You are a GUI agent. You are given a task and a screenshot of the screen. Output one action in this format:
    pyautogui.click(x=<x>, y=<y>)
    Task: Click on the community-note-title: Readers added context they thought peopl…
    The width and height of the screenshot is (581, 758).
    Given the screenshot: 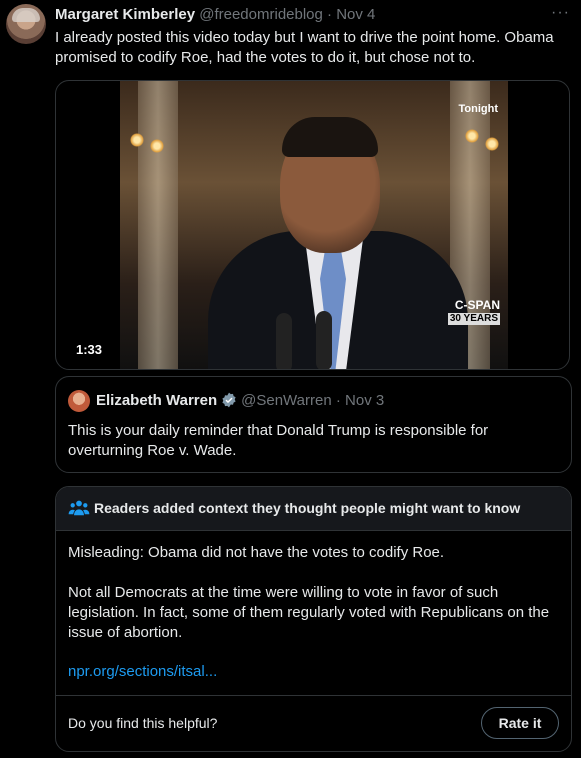 What is the action you would take?
    pyautogui.click(x=307, y=508)
    